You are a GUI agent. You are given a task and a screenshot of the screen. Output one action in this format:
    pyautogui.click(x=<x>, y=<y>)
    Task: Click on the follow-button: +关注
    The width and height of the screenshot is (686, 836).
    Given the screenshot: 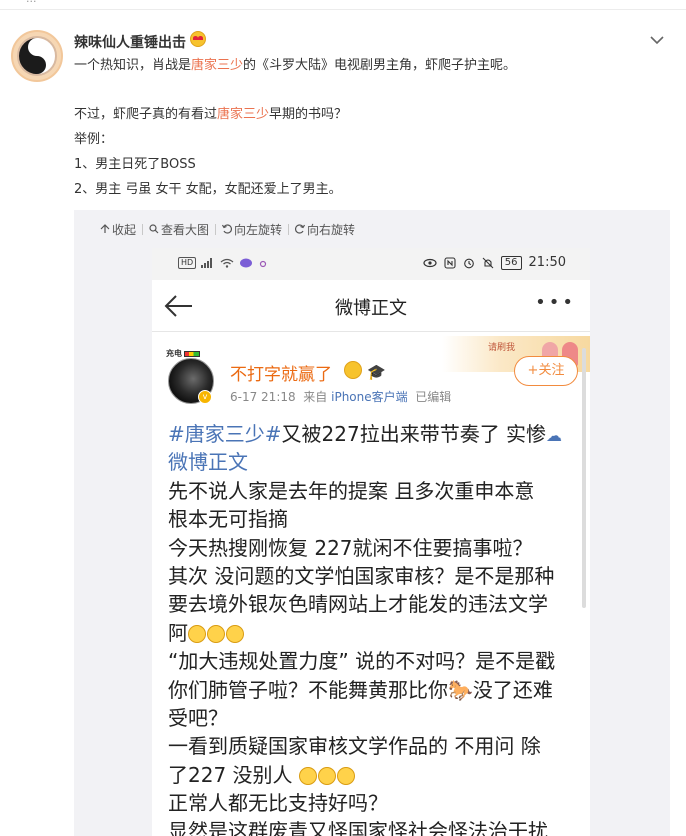 What is the action you would take?
    pyautogui.click(x=546, y=371)
    